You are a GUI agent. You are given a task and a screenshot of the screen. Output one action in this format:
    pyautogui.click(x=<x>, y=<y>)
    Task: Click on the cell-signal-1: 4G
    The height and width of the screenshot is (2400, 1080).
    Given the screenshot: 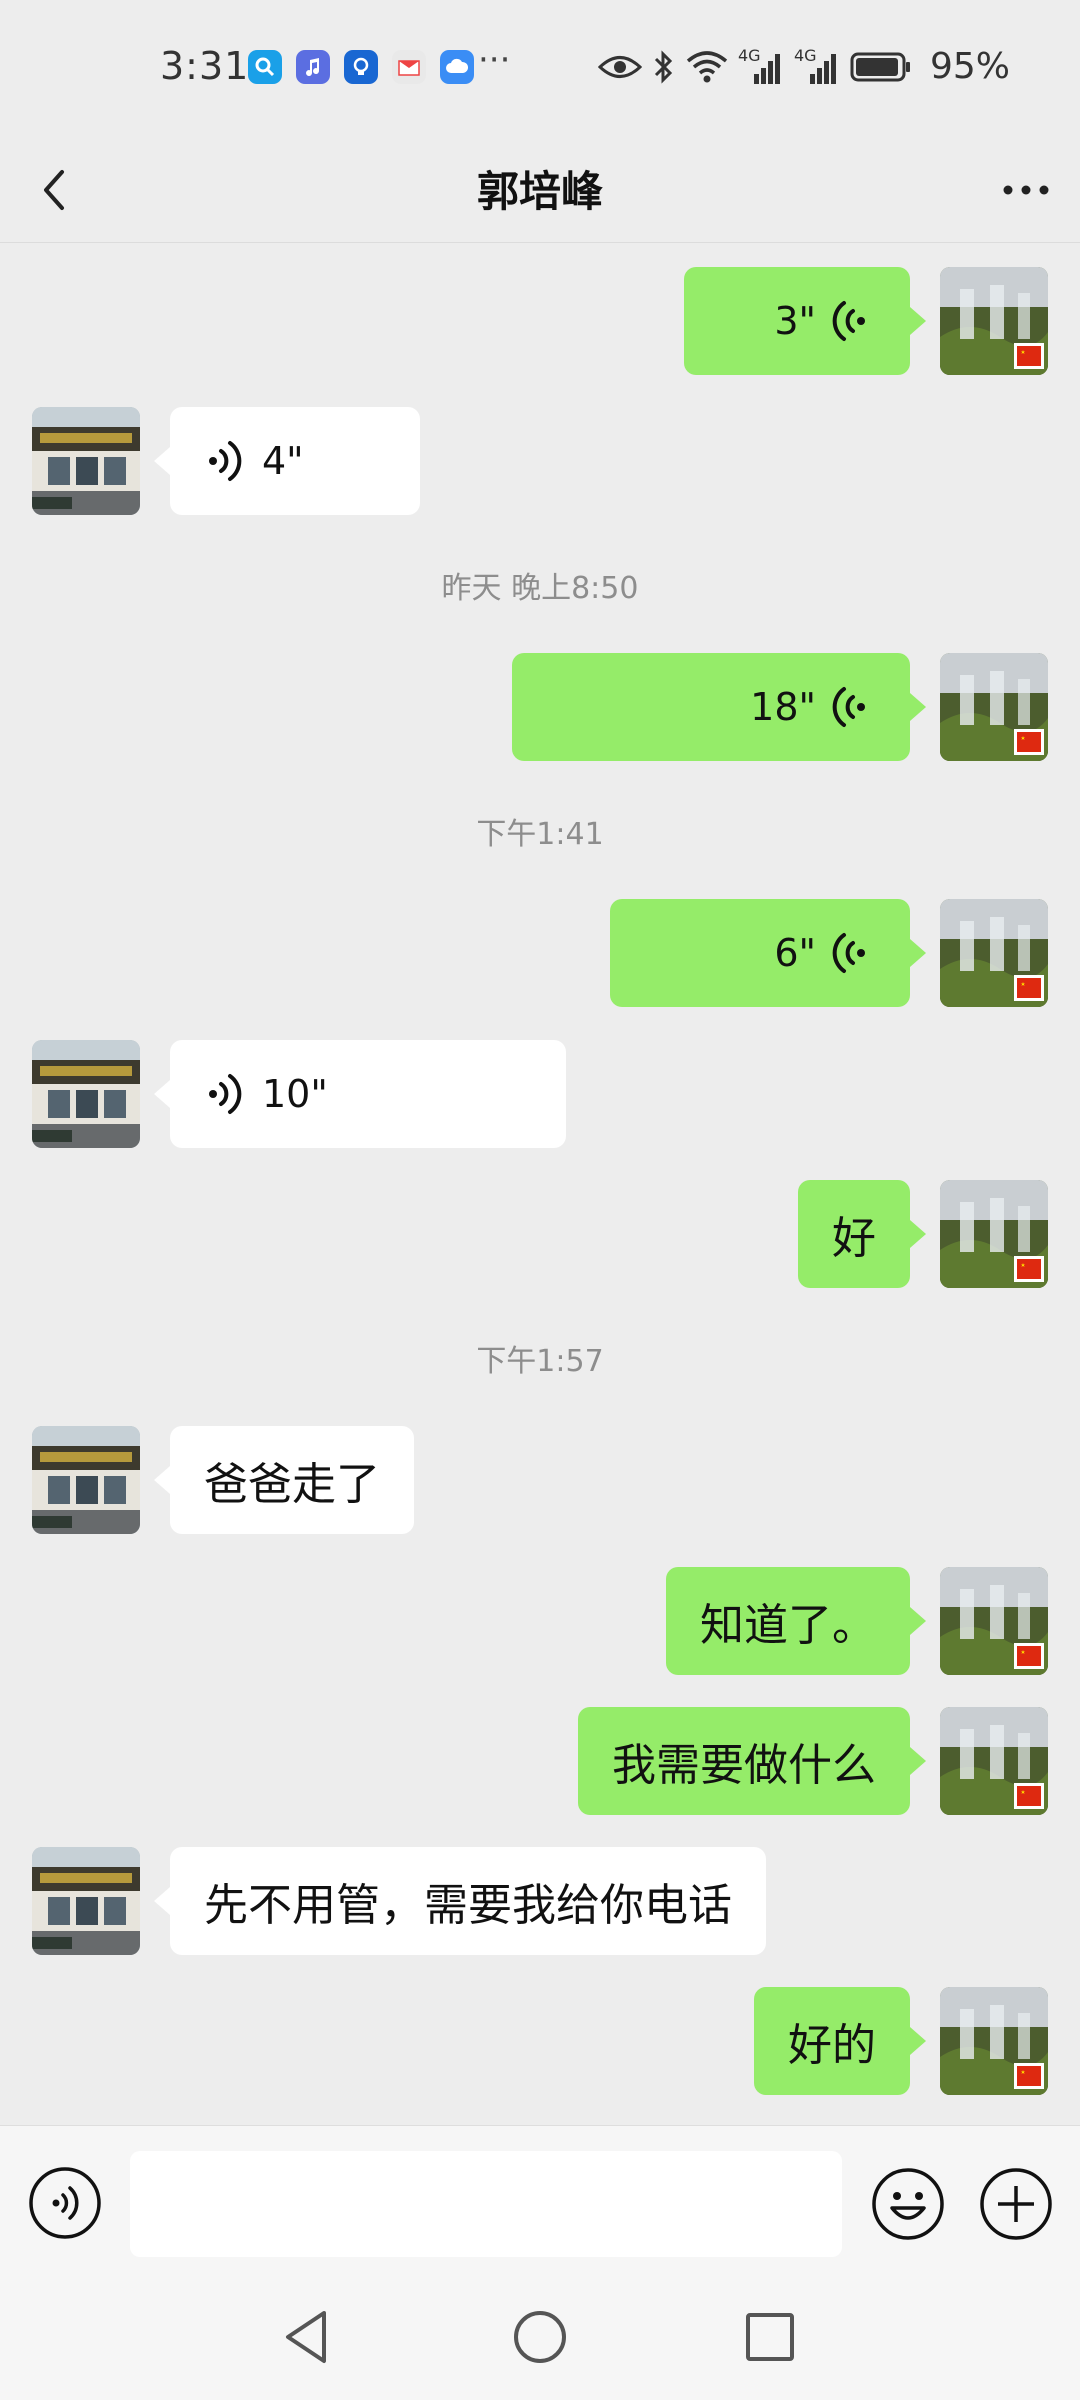 What is the action you would take?
    pyautogui.click(x=761, y=65)
    